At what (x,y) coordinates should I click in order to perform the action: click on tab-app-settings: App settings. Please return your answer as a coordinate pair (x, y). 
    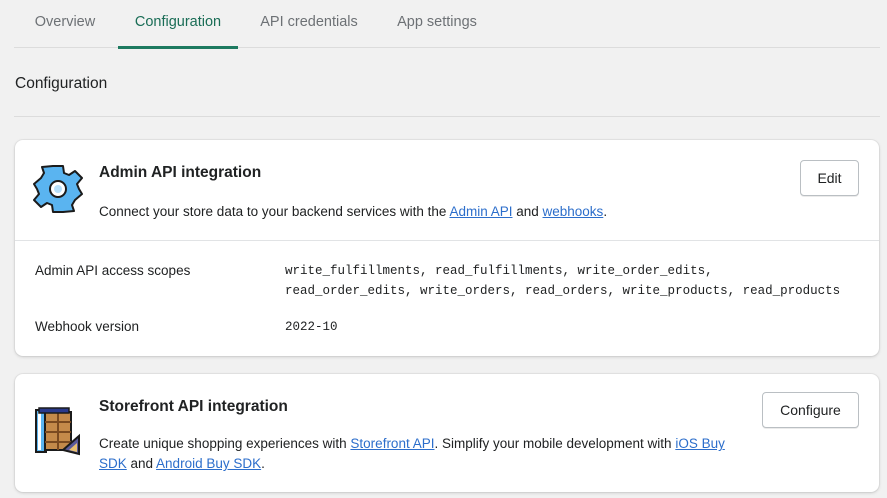
    Looking at the image, I should click on (437, 24).